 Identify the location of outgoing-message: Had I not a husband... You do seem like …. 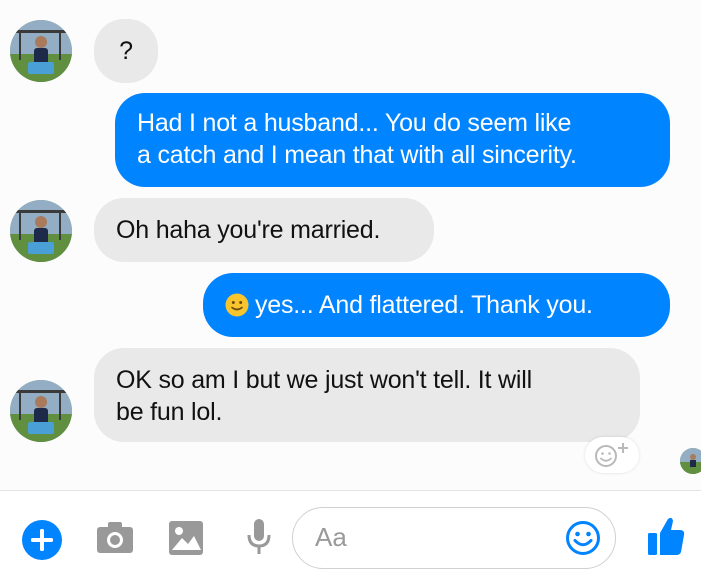
(392, 140).